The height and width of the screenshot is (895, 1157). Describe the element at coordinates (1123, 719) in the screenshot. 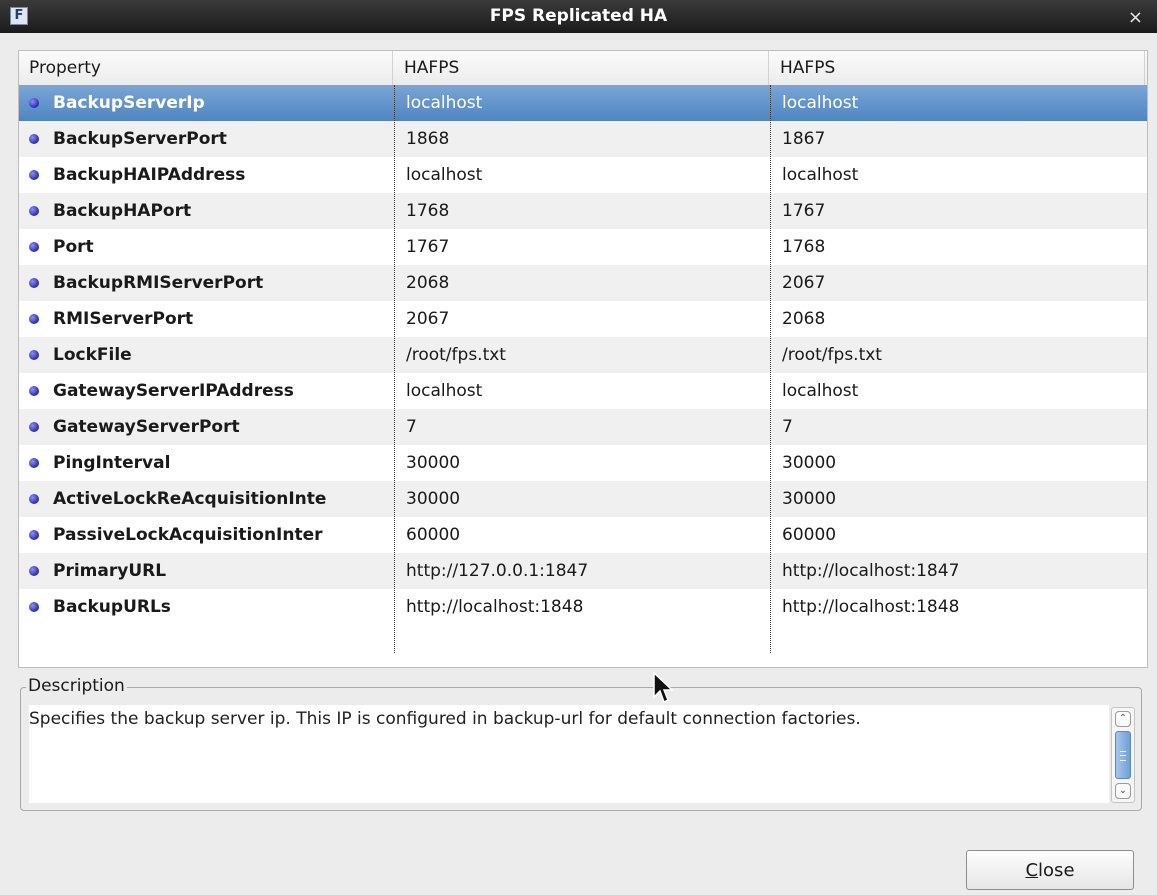

I see `scroll-up-icon: ⌃` at that location.